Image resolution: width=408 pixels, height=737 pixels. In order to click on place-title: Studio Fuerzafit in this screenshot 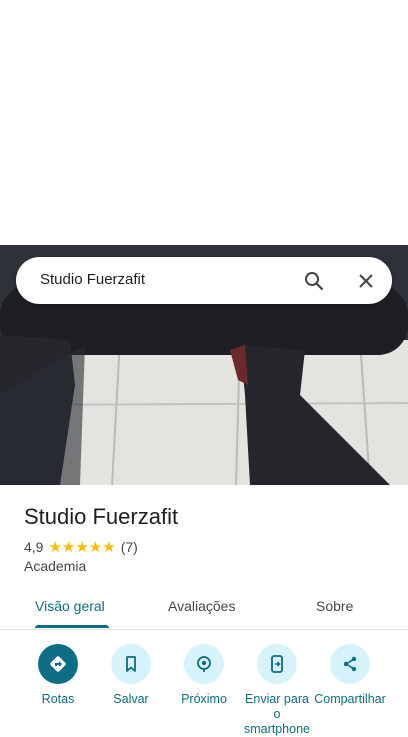, I will do `click(101, 516)`.